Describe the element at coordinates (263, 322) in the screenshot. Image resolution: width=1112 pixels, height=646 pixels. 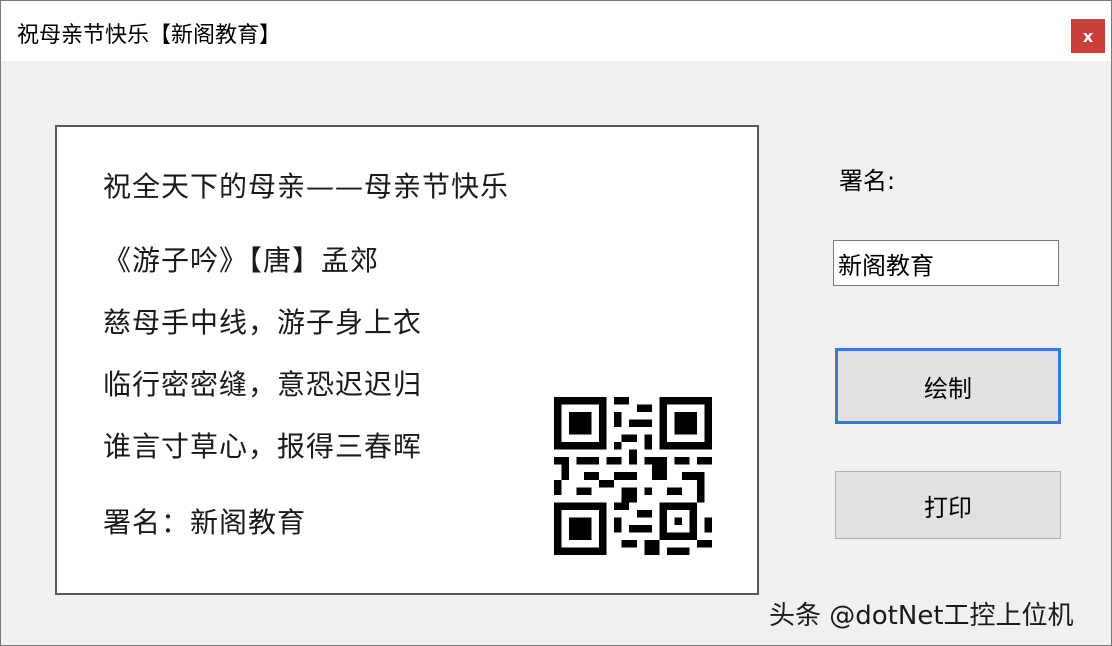
I see `poem-line-1: 慈母手中线，游子身上衣` at that location.